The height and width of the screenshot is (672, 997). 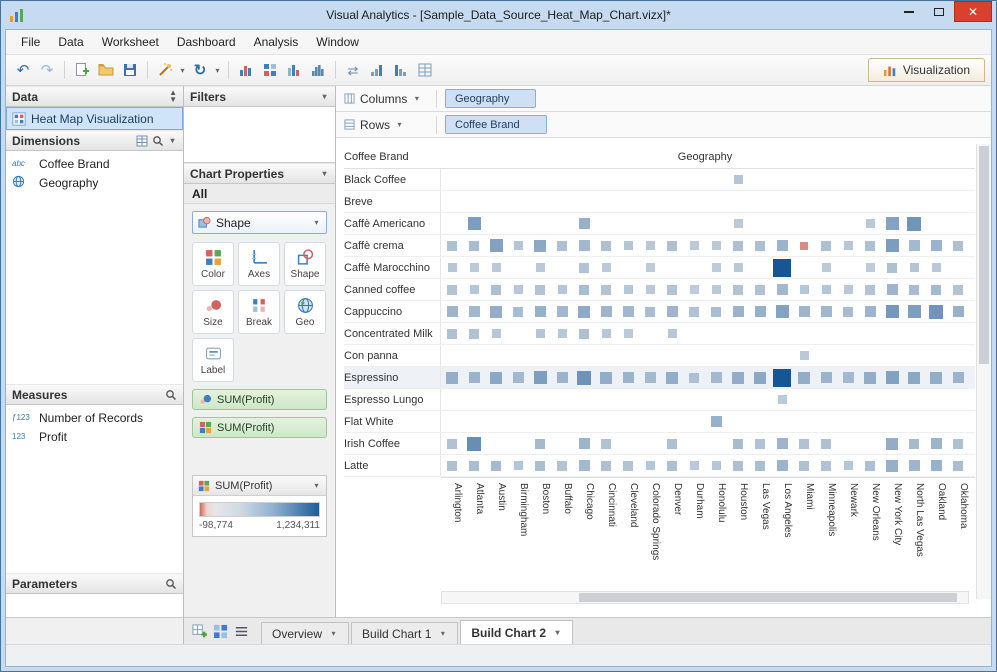 What do you see at coordinates (672, 533) in the screenshot?
I see `column-label: Denver` at bounding box center [672, 533].